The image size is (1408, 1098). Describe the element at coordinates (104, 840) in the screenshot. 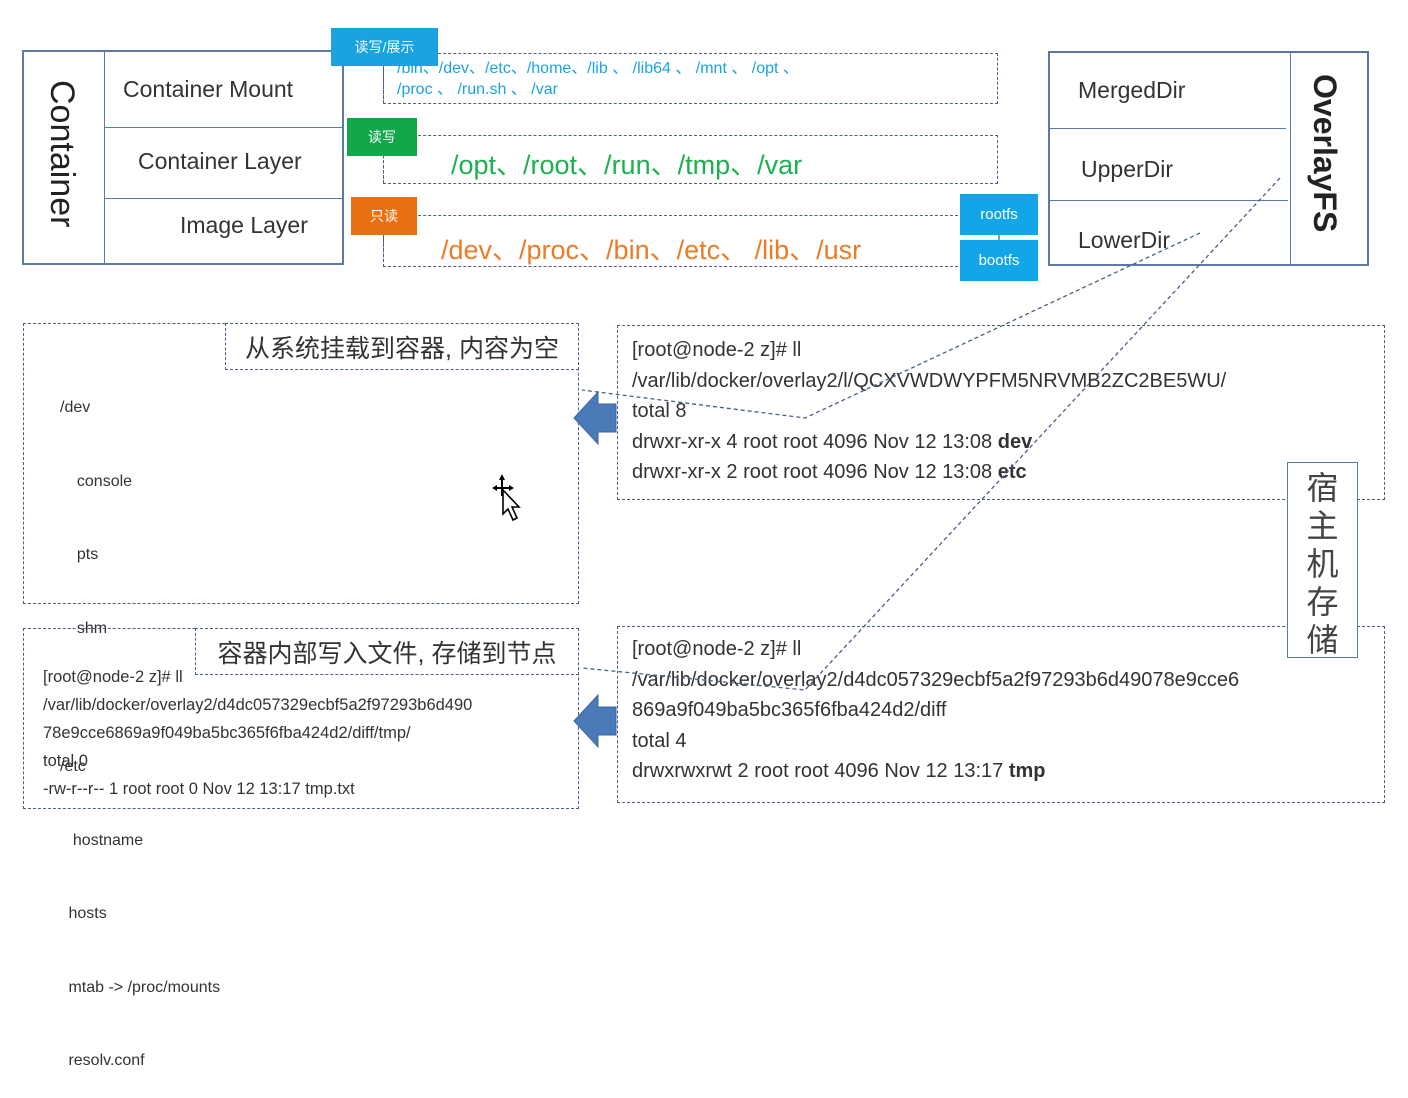

I see `tree-item: hostname` at that location.